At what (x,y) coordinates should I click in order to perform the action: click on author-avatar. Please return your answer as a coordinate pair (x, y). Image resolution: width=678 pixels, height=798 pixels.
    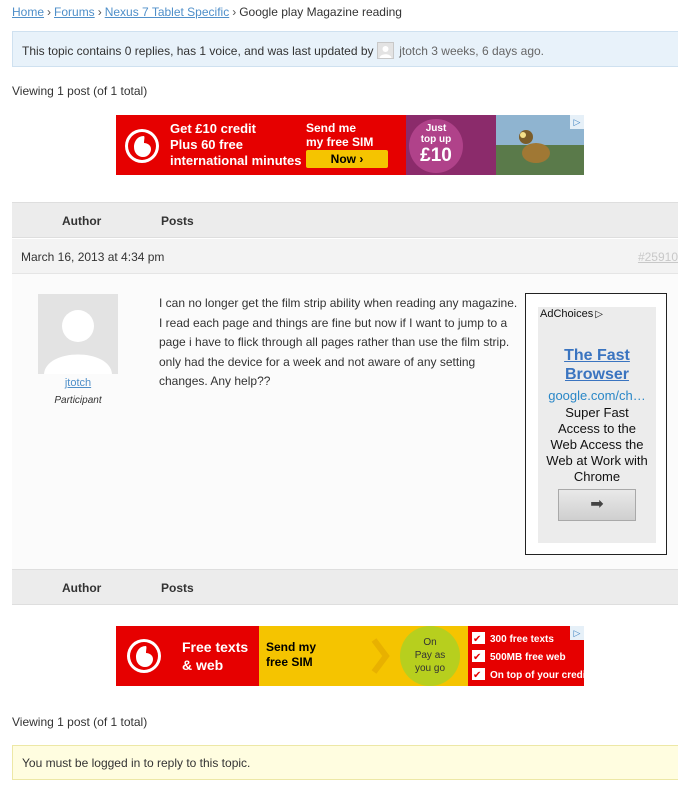
    Looking at the image, I should click on (78, 334).